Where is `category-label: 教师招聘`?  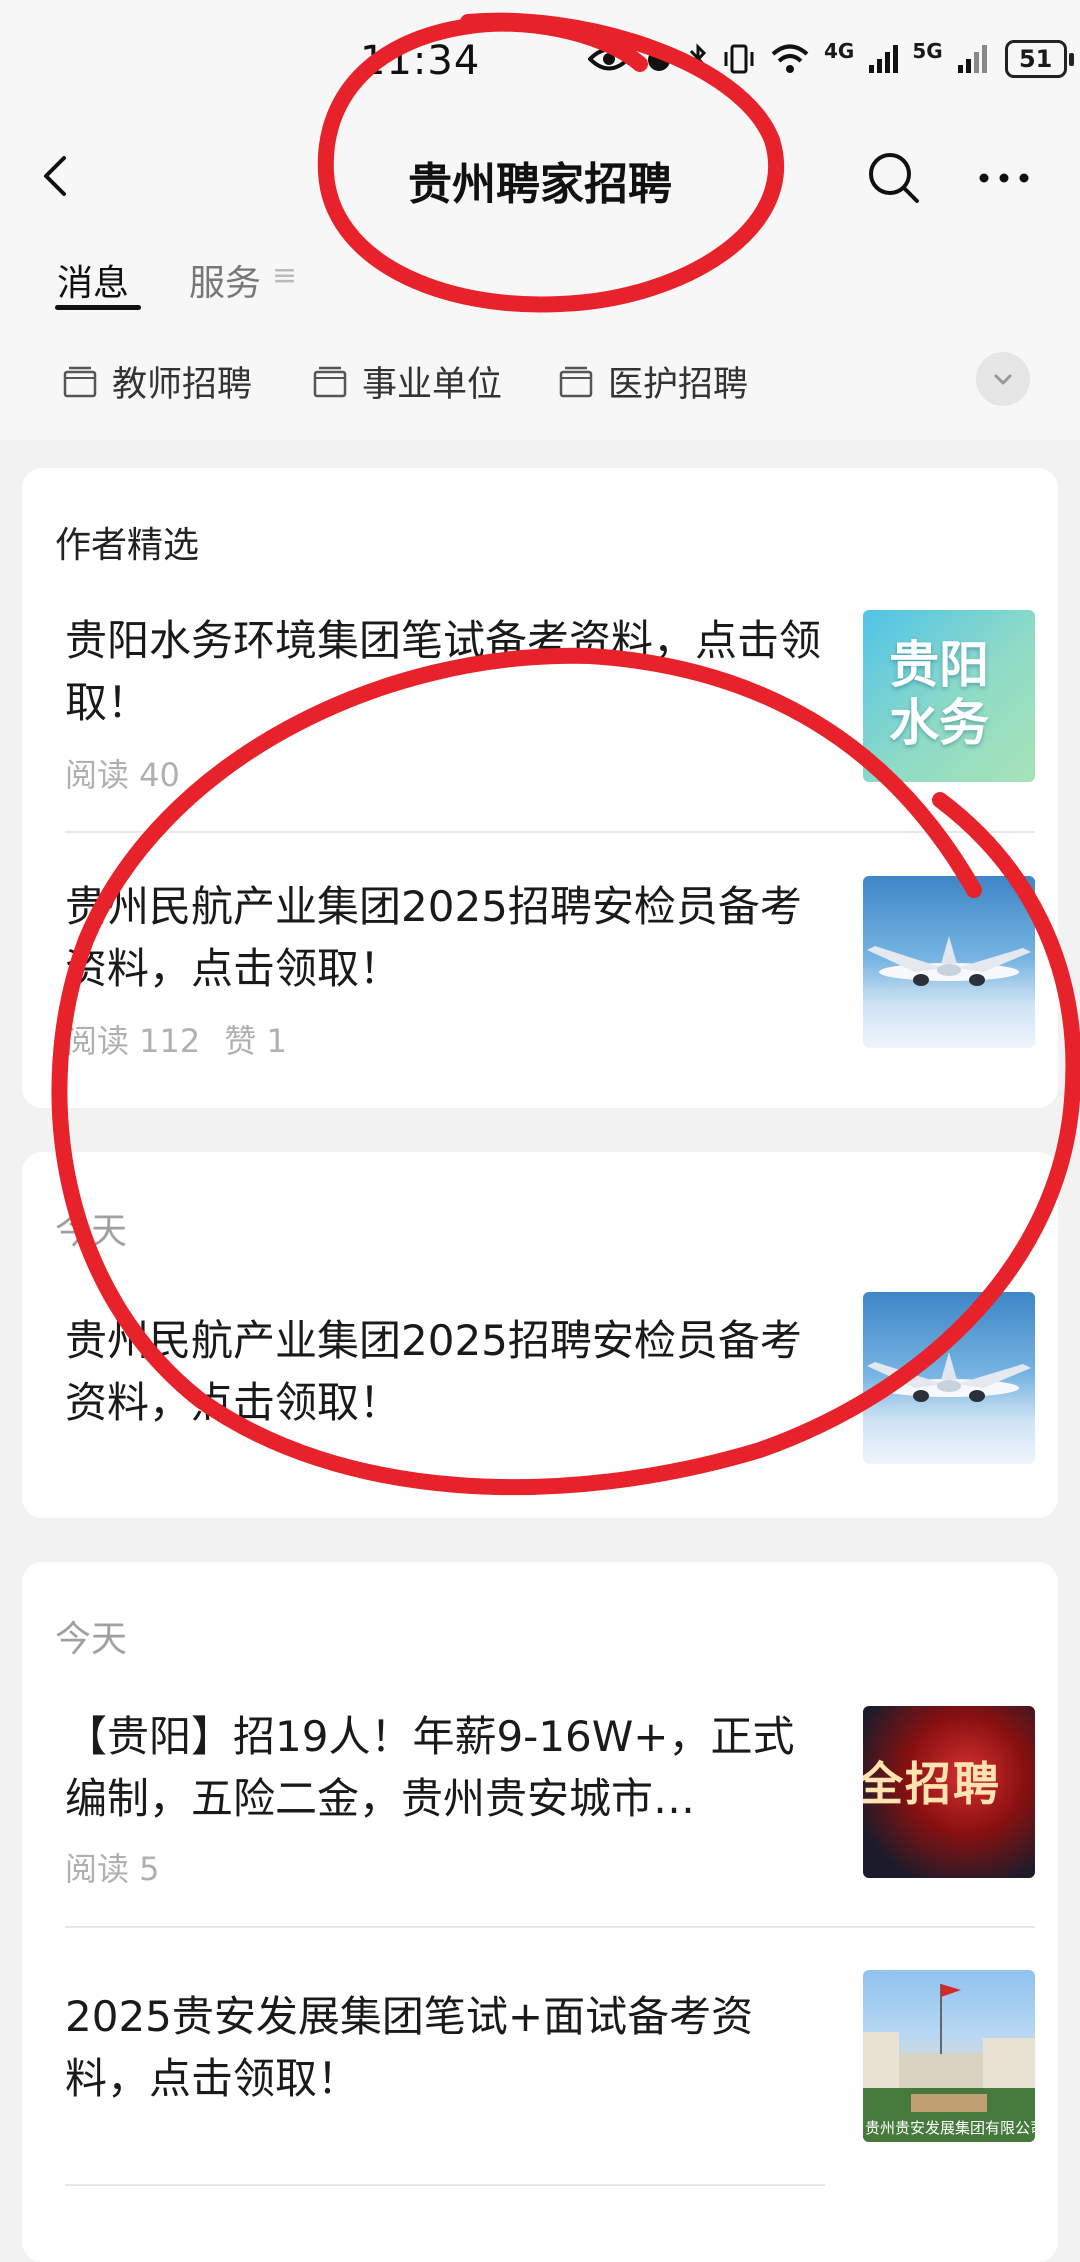
category-label: 教师招聘 is located at coordinates (182, 385).